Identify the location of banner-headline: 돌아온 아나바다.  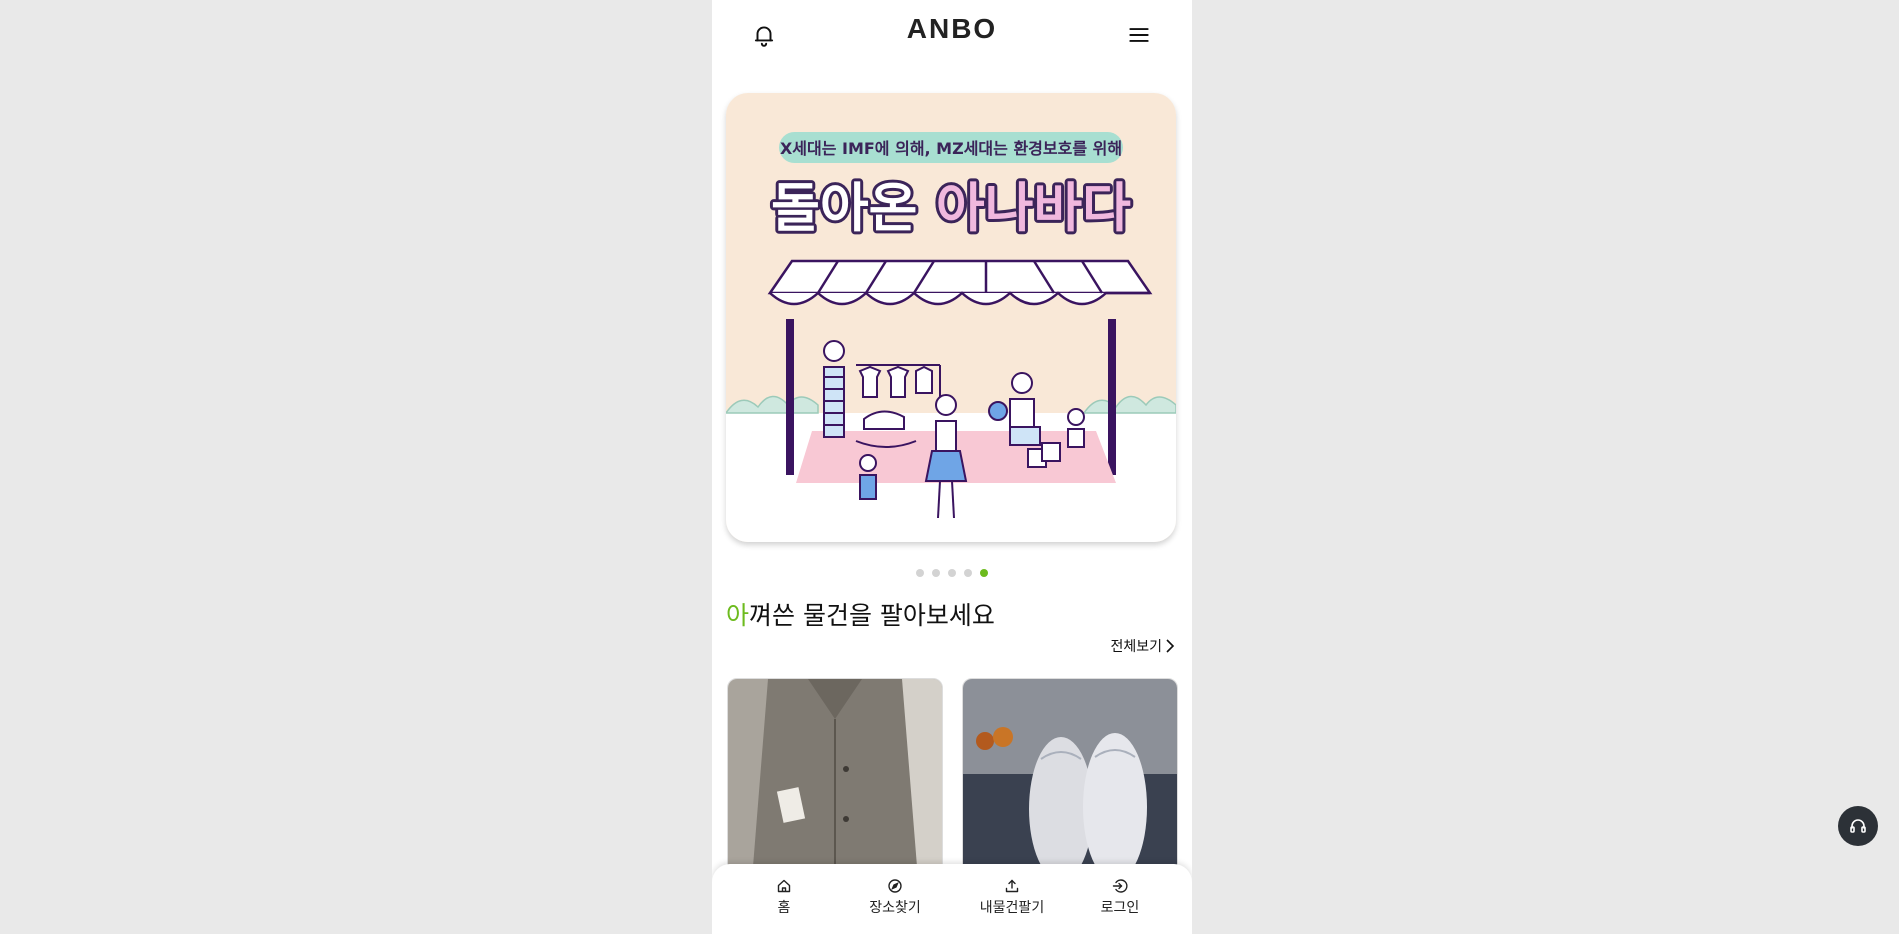
(951, 208).